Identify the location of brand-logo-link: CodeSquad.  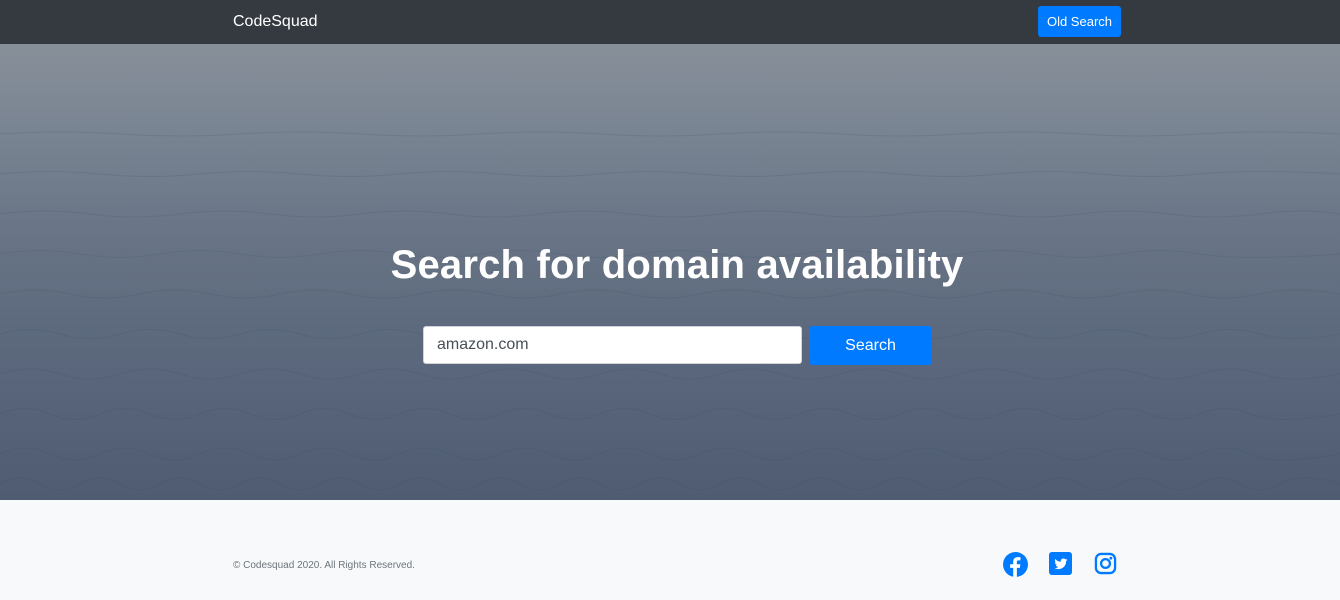
(275, 22).